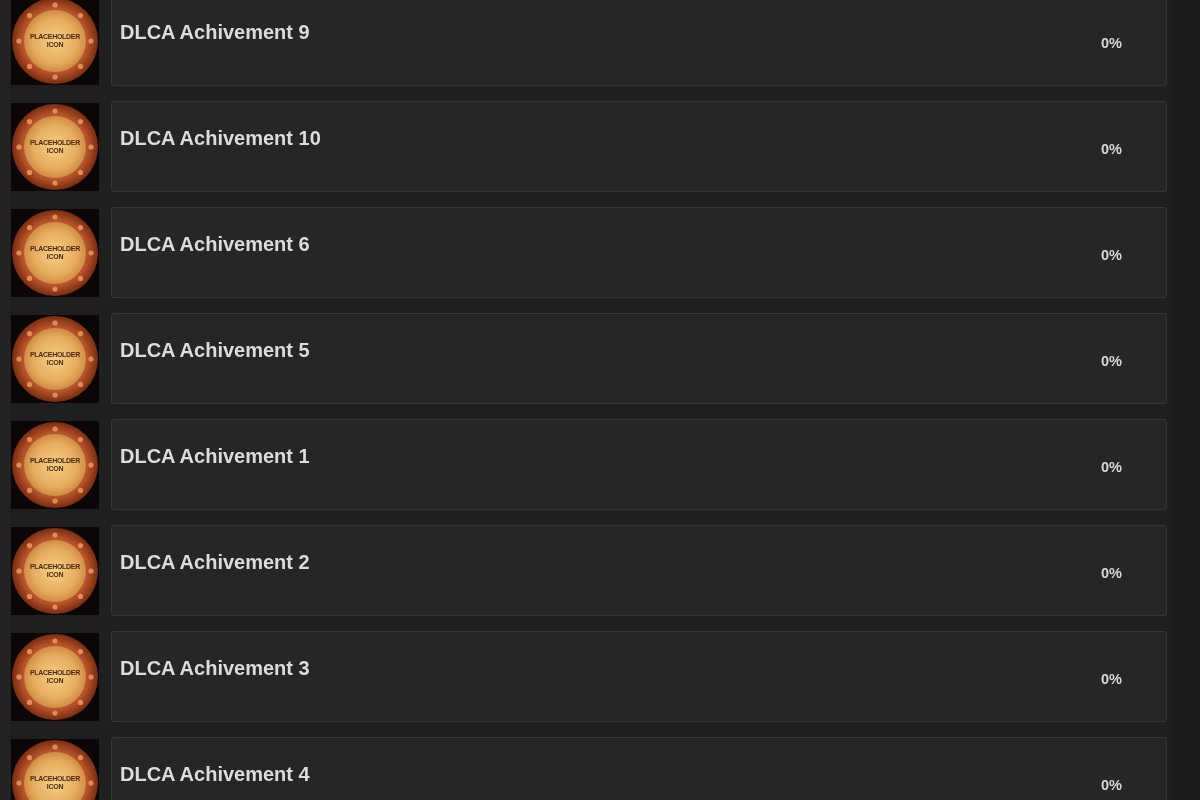  What do you see at coordinates (215, 456) in the screenshot?
I see `achievement-title: DLCA Achivement 1` at bounding box center [215, 456].